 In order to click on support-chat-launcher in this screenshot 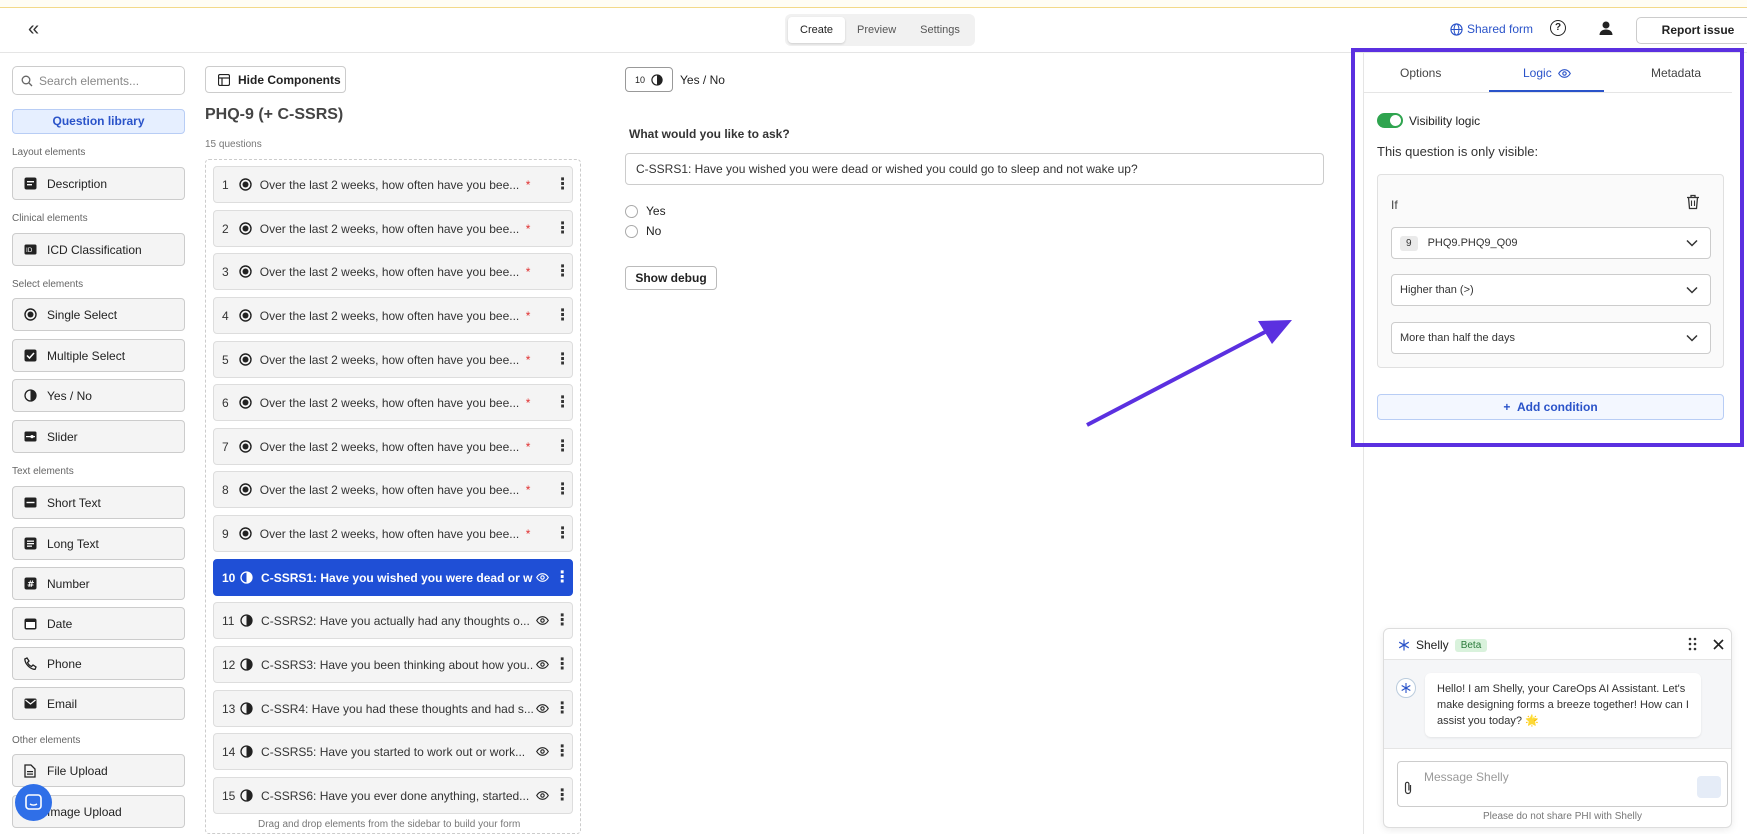, I will do `click(33, 802)`.